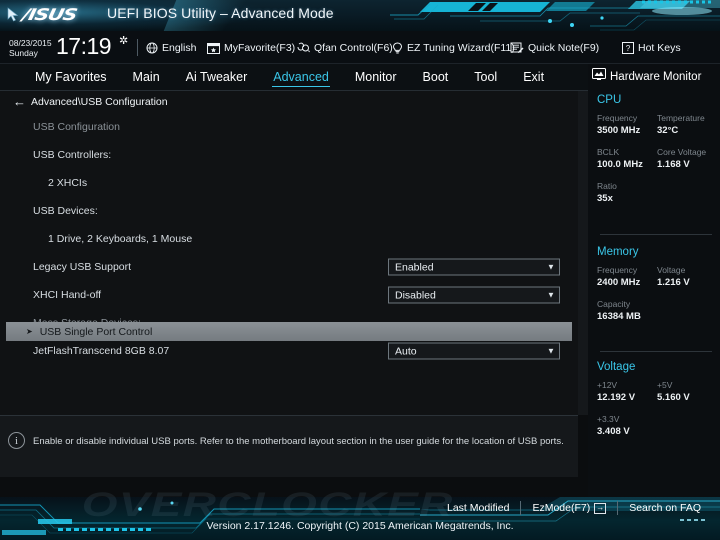 Image resolution: width=720 pixels, height=540 pixels. What do you see at coordinates (84, 46) in the screenshot?
I see `system-time: 17:19` at bounding box center [84, 46].